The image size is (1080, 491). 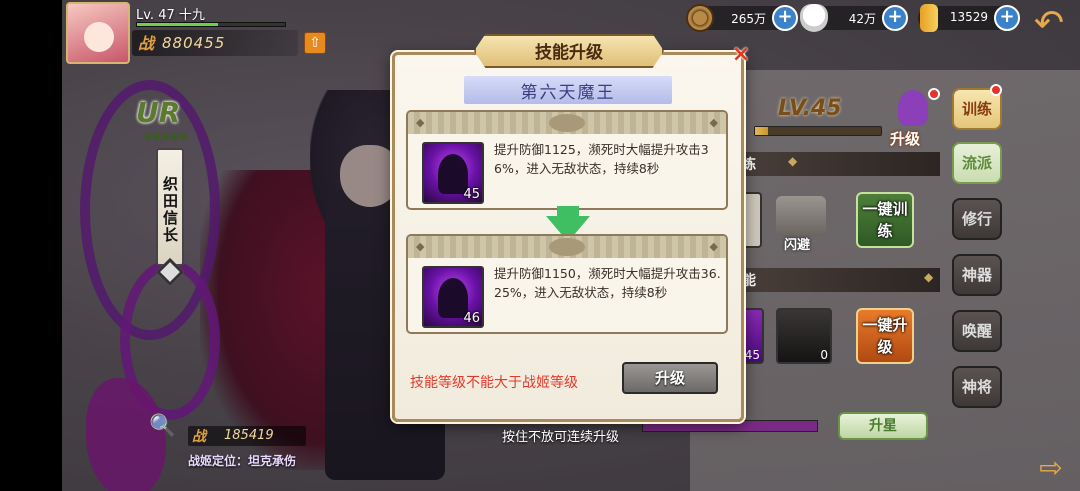 What do you see at coordinates (242, 461) in the screenshot?
I see `hero-role: 战姬定位：坦克承伤` at bounding box center [242, 461].